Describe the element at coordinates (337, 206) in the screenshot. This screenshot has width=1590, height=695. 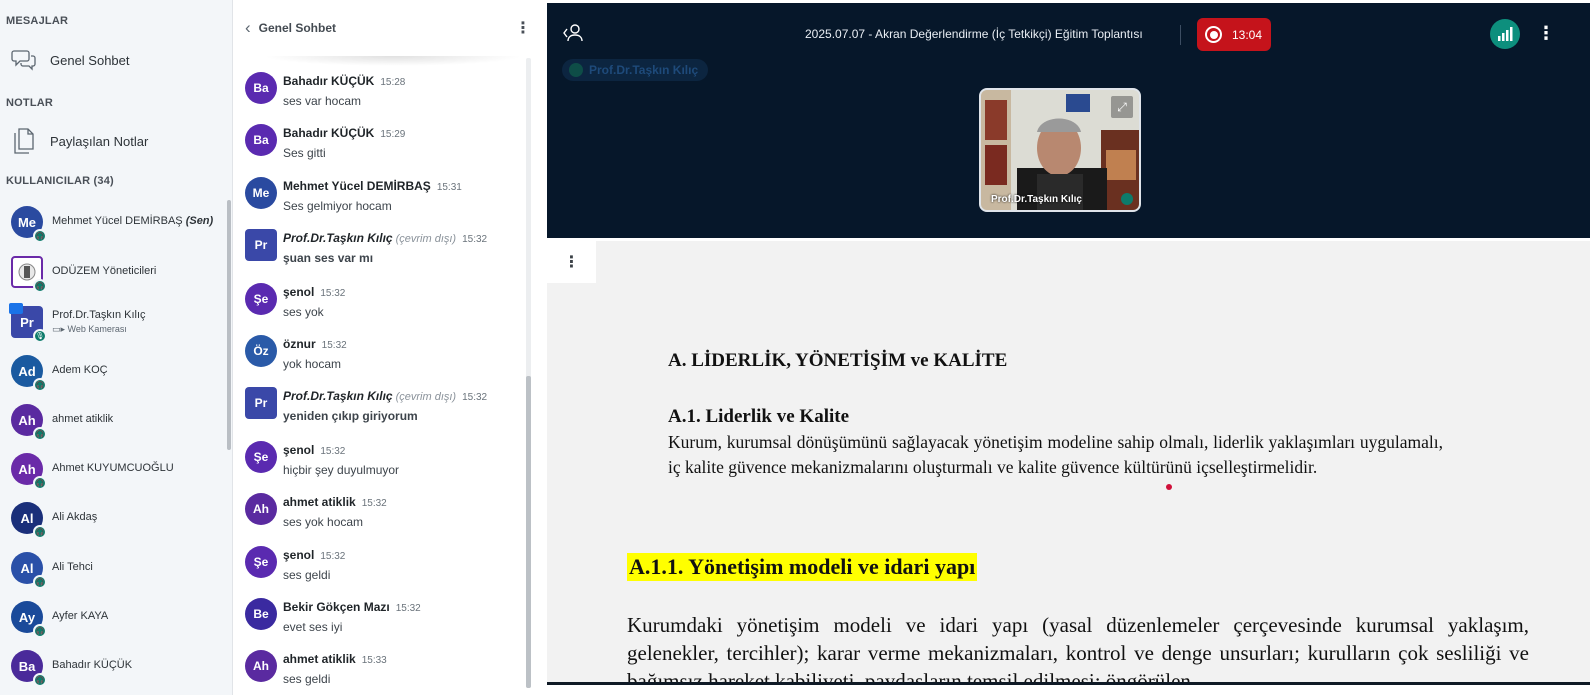
I see `message-text: Ses gelmiyor hocam` at that location.